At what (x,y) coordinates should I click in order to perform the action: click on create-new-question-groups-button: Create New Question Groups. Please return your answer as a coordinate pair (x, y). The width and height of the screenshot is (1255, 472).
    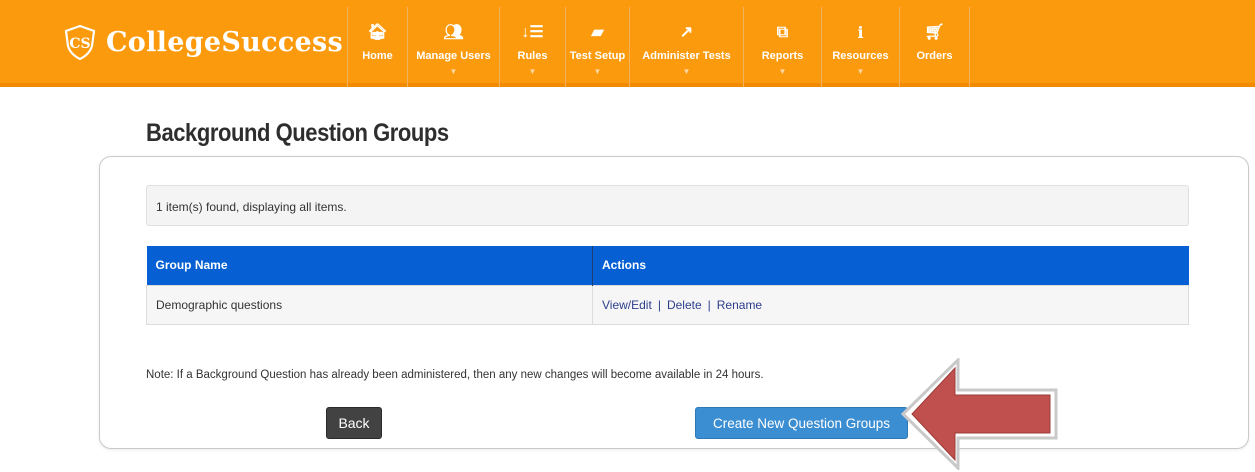
    Looking at the image, I should click on (801, 423).